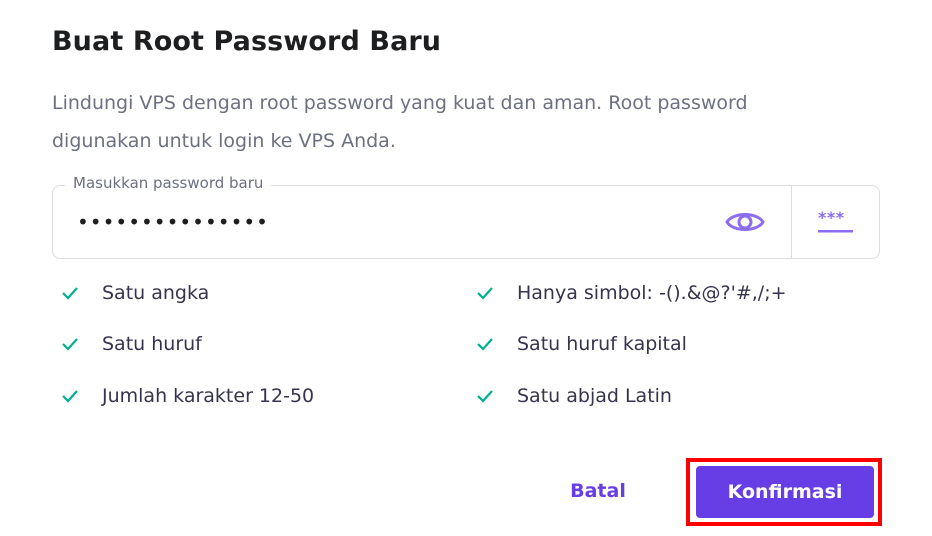 Image resolution: width=932 pixels, height=536 pixels. I want to click on requirement-item: Satu huruf, so click(131, 344).